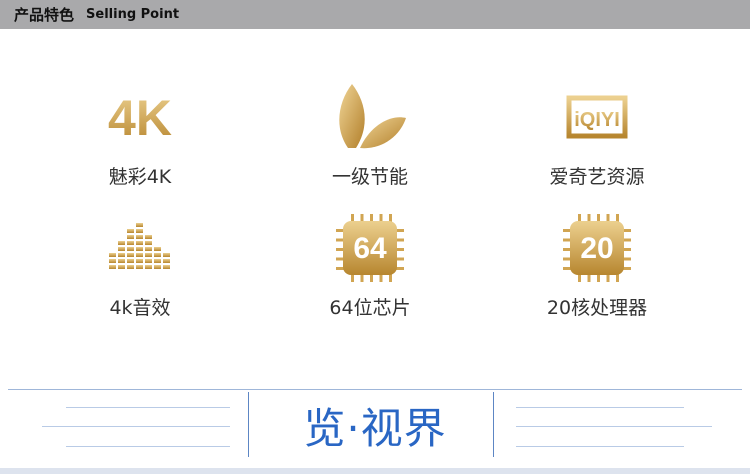 Image resolution: width=750 pixels, height=474 pixels. I want to click on feature-64bit-chip: 64 64位芯片, so click(370, 266).